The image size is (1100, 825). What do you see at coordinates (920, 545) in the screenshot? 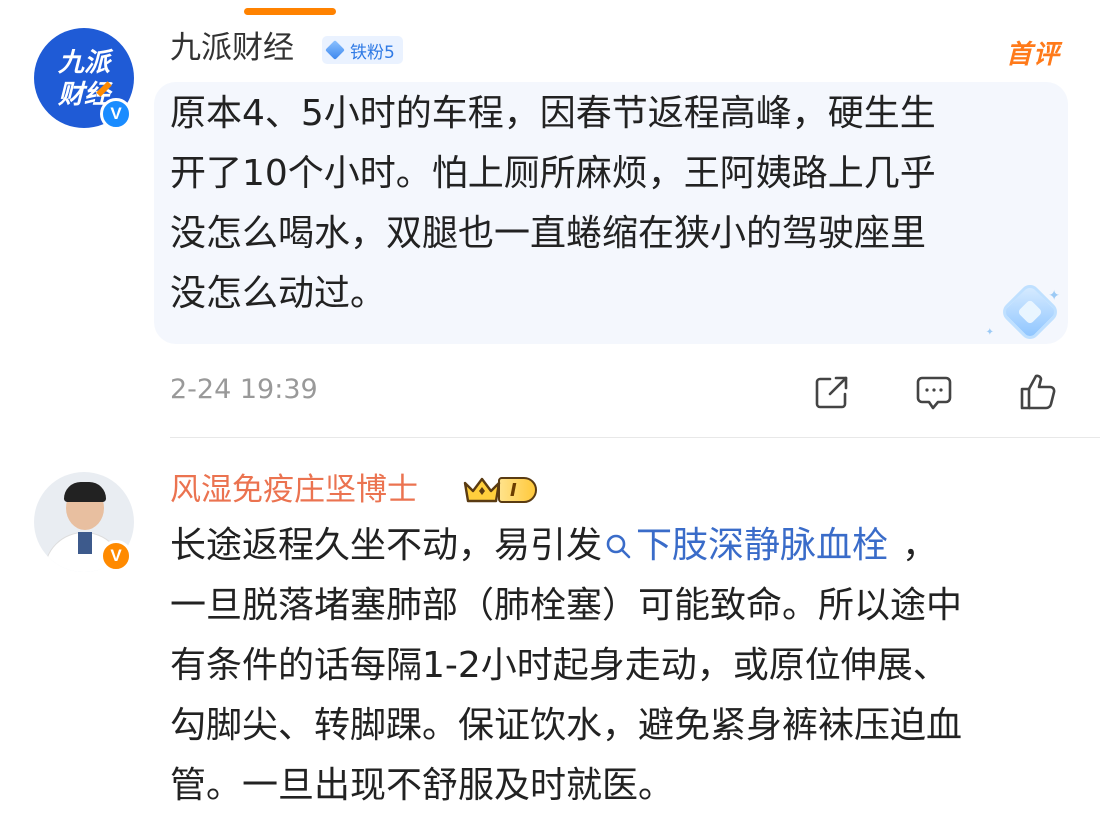
I see `comment-text-suffix: ，` at bounding box center [920, 545].